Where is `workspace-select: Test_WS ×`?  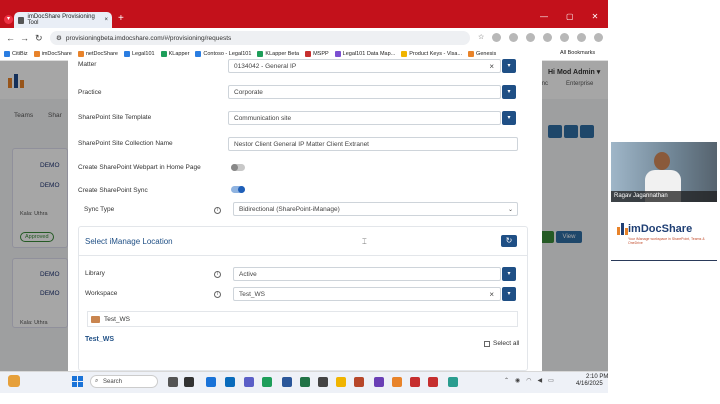 workspace-select: Test_WS × is located at coordinates (367, 294).